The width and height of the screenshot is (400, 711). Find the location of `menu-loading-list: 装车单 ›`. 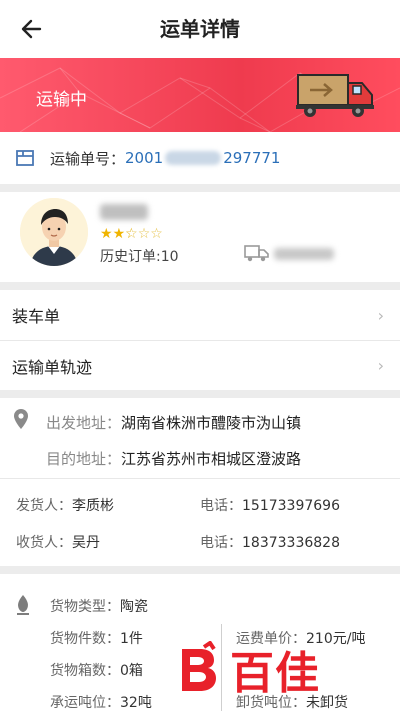

menu-loading-list: 装车单 › is located at coordinates (200, 315).